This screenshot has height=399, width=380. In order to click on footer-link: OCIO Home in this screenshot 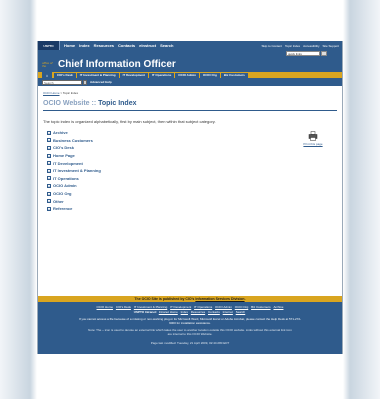, I will do `click(105, 307)`.